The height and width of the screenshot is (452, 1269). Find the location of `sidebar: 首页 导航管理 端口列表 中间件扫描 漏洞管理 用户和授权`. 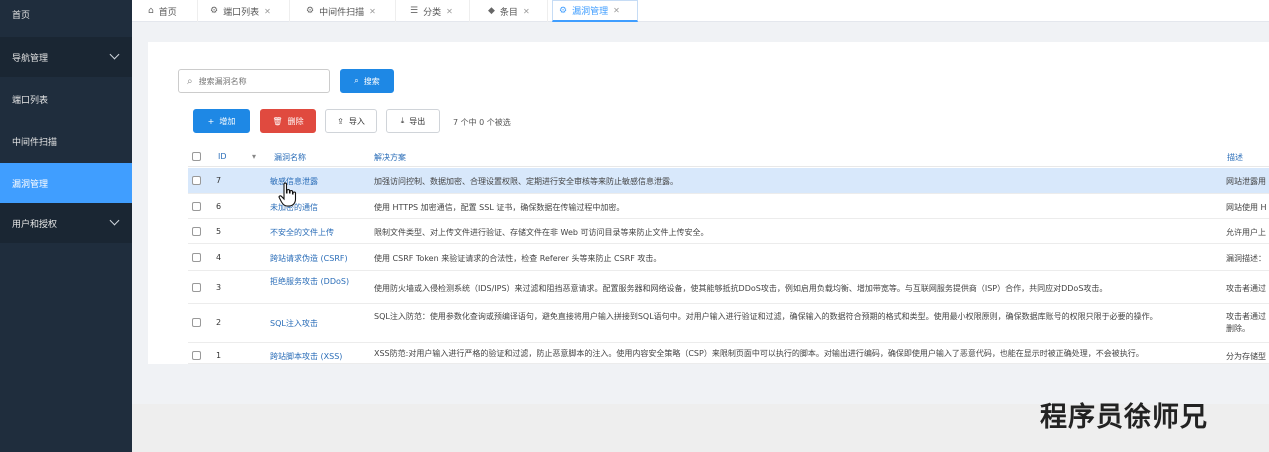

sidebar: 首页 导航管理 端口列表 中间件扫描 漏洞管理 用户和授权 is located at coordinates (66, 226).